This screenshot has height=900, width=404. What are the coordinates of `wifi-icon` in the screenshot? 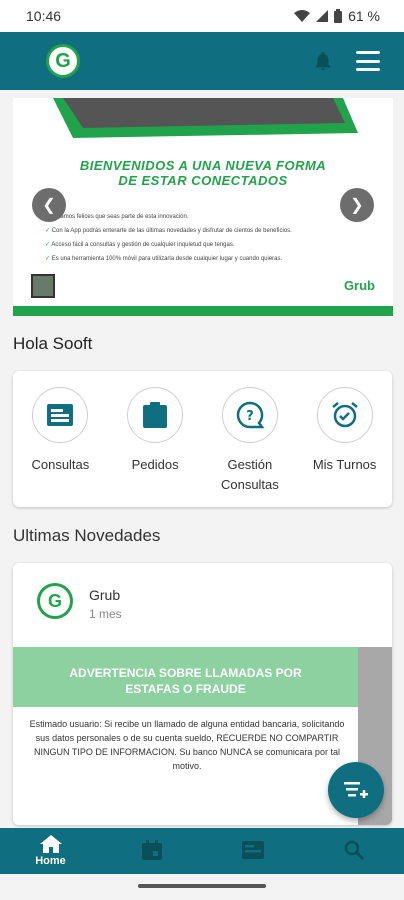 It's located at (302, 16).